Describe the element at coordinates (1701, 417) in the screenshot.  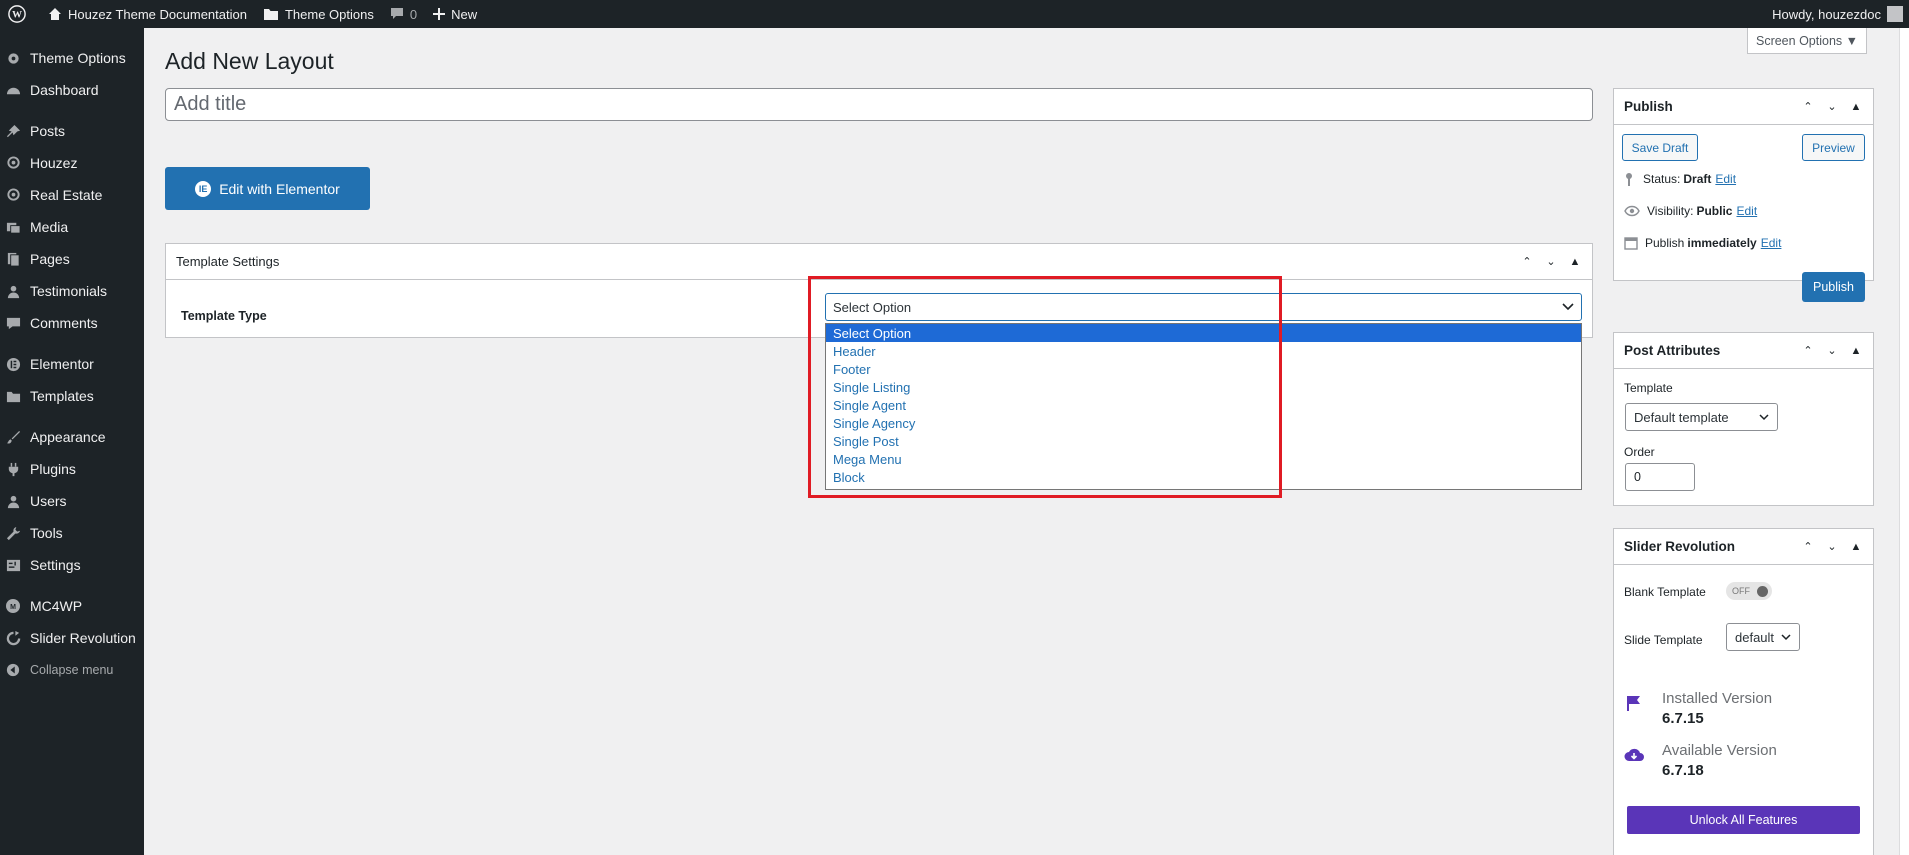
I see `template-select: Default template` at that location.